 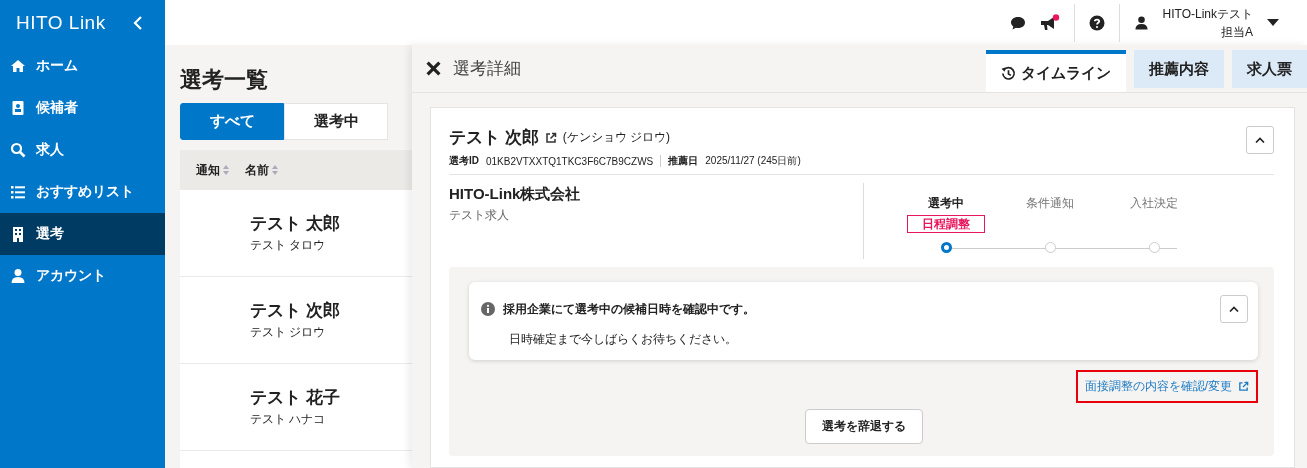 I want to click on nav-item: おすすめリスト, so click(x=82, y=192).